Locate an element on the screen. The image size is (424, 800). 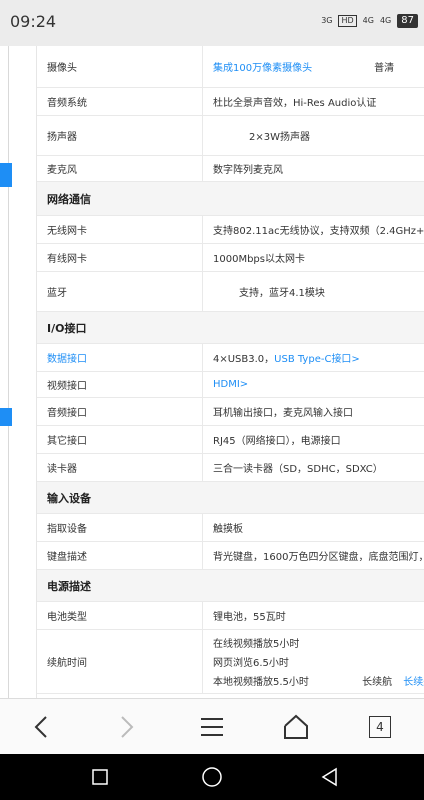
row-value: RJ45（网络接口），电源接口 is located at coordinates (277, 441).